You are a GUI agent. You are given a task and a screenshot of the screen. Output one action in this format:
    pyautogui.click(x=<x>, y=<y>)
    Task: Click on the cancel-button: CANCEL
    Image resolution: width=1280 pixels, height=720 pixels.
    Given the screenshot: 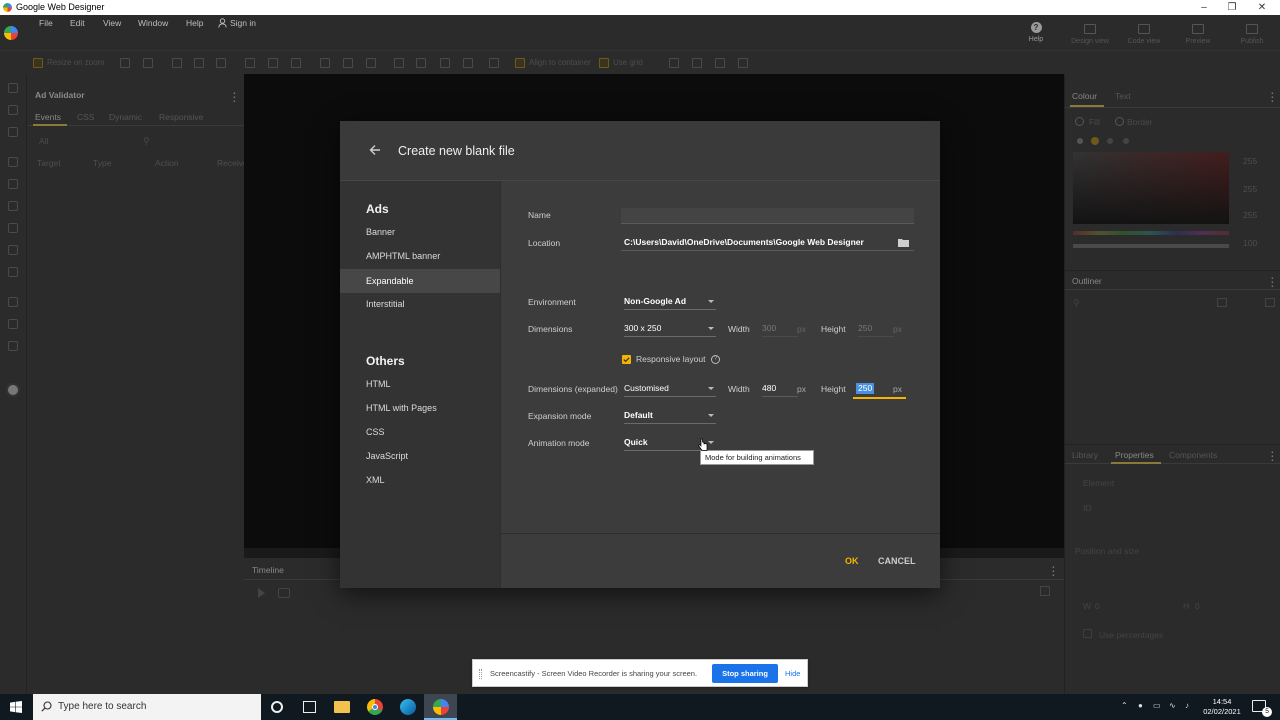 What is the action you would take?
    pyautogui.click(x=897, y=561)
    